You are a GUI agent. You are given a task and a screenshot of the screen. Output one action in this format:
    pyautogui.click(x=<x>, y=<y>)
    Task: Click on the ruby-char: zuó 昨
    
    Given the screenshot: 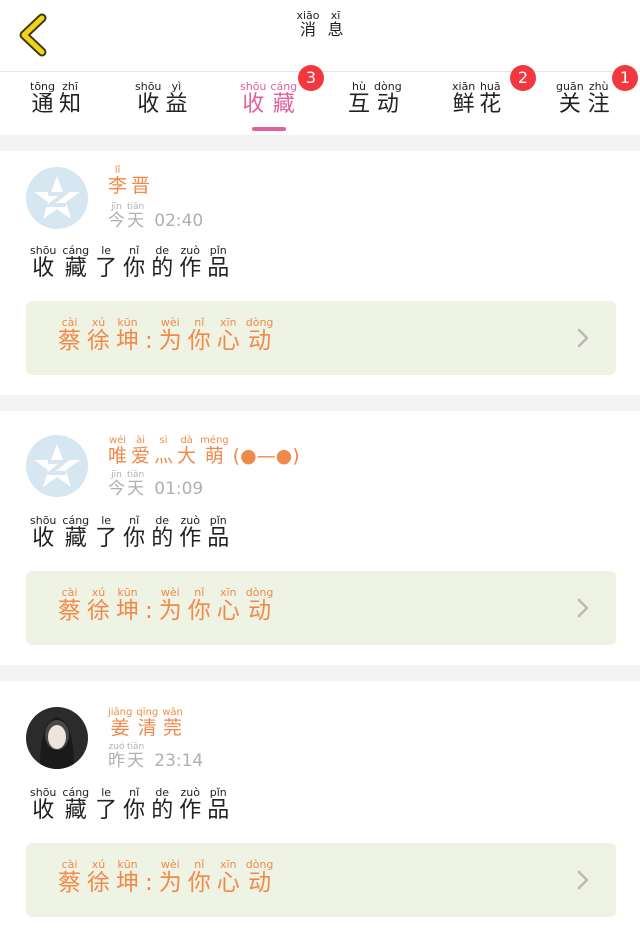 What is the action you would take?
    pyautogui.click(x=116, y=756)
    